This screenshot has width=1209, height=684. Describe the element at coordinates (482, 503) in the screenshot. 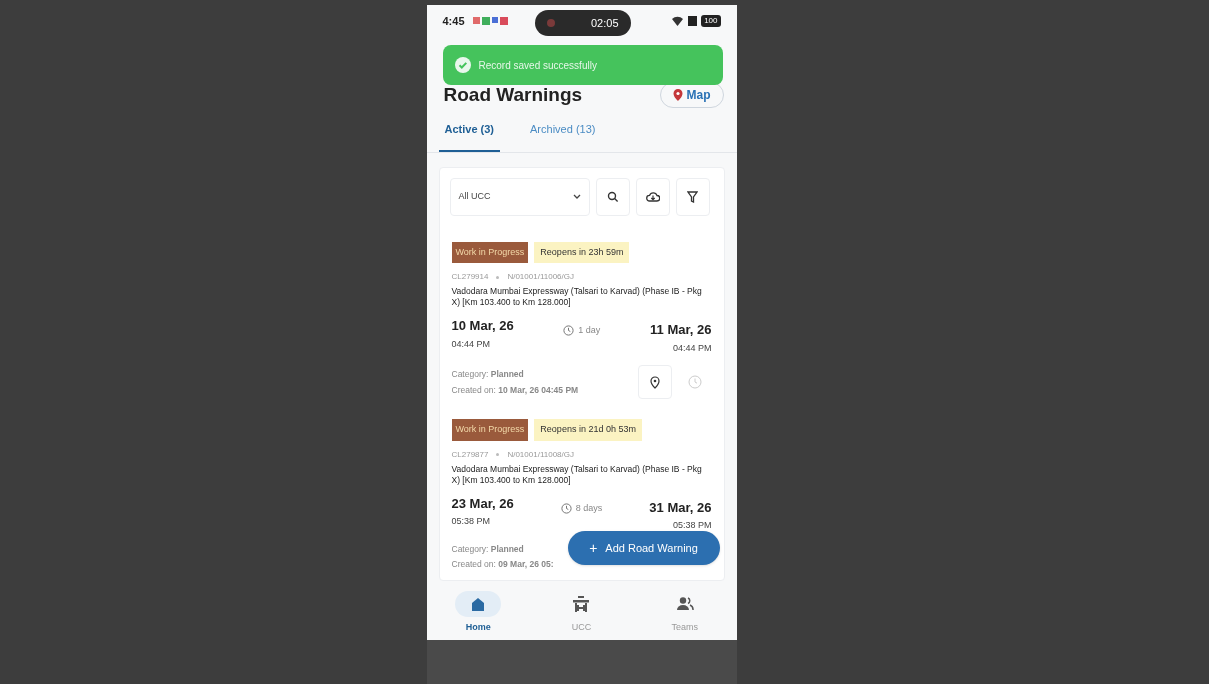

I see `start-date: 23 Mar, 26` at that location.